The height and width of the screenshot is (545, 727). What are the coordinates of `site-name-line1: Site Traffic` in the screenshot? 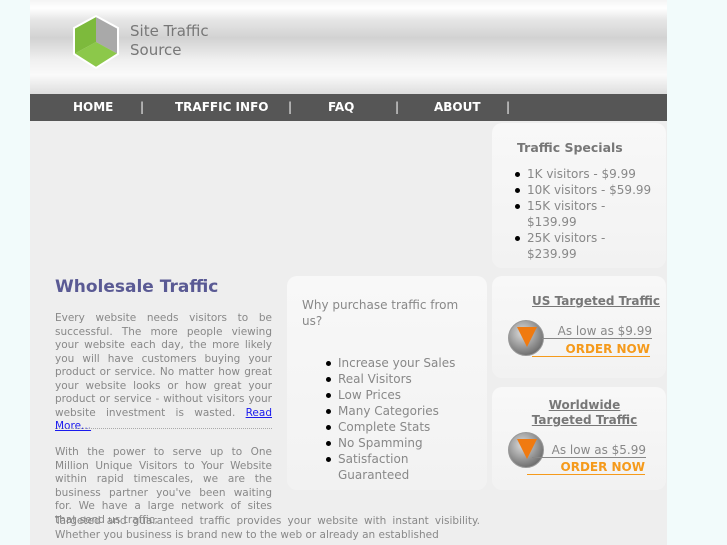 It's located at (169, 31).